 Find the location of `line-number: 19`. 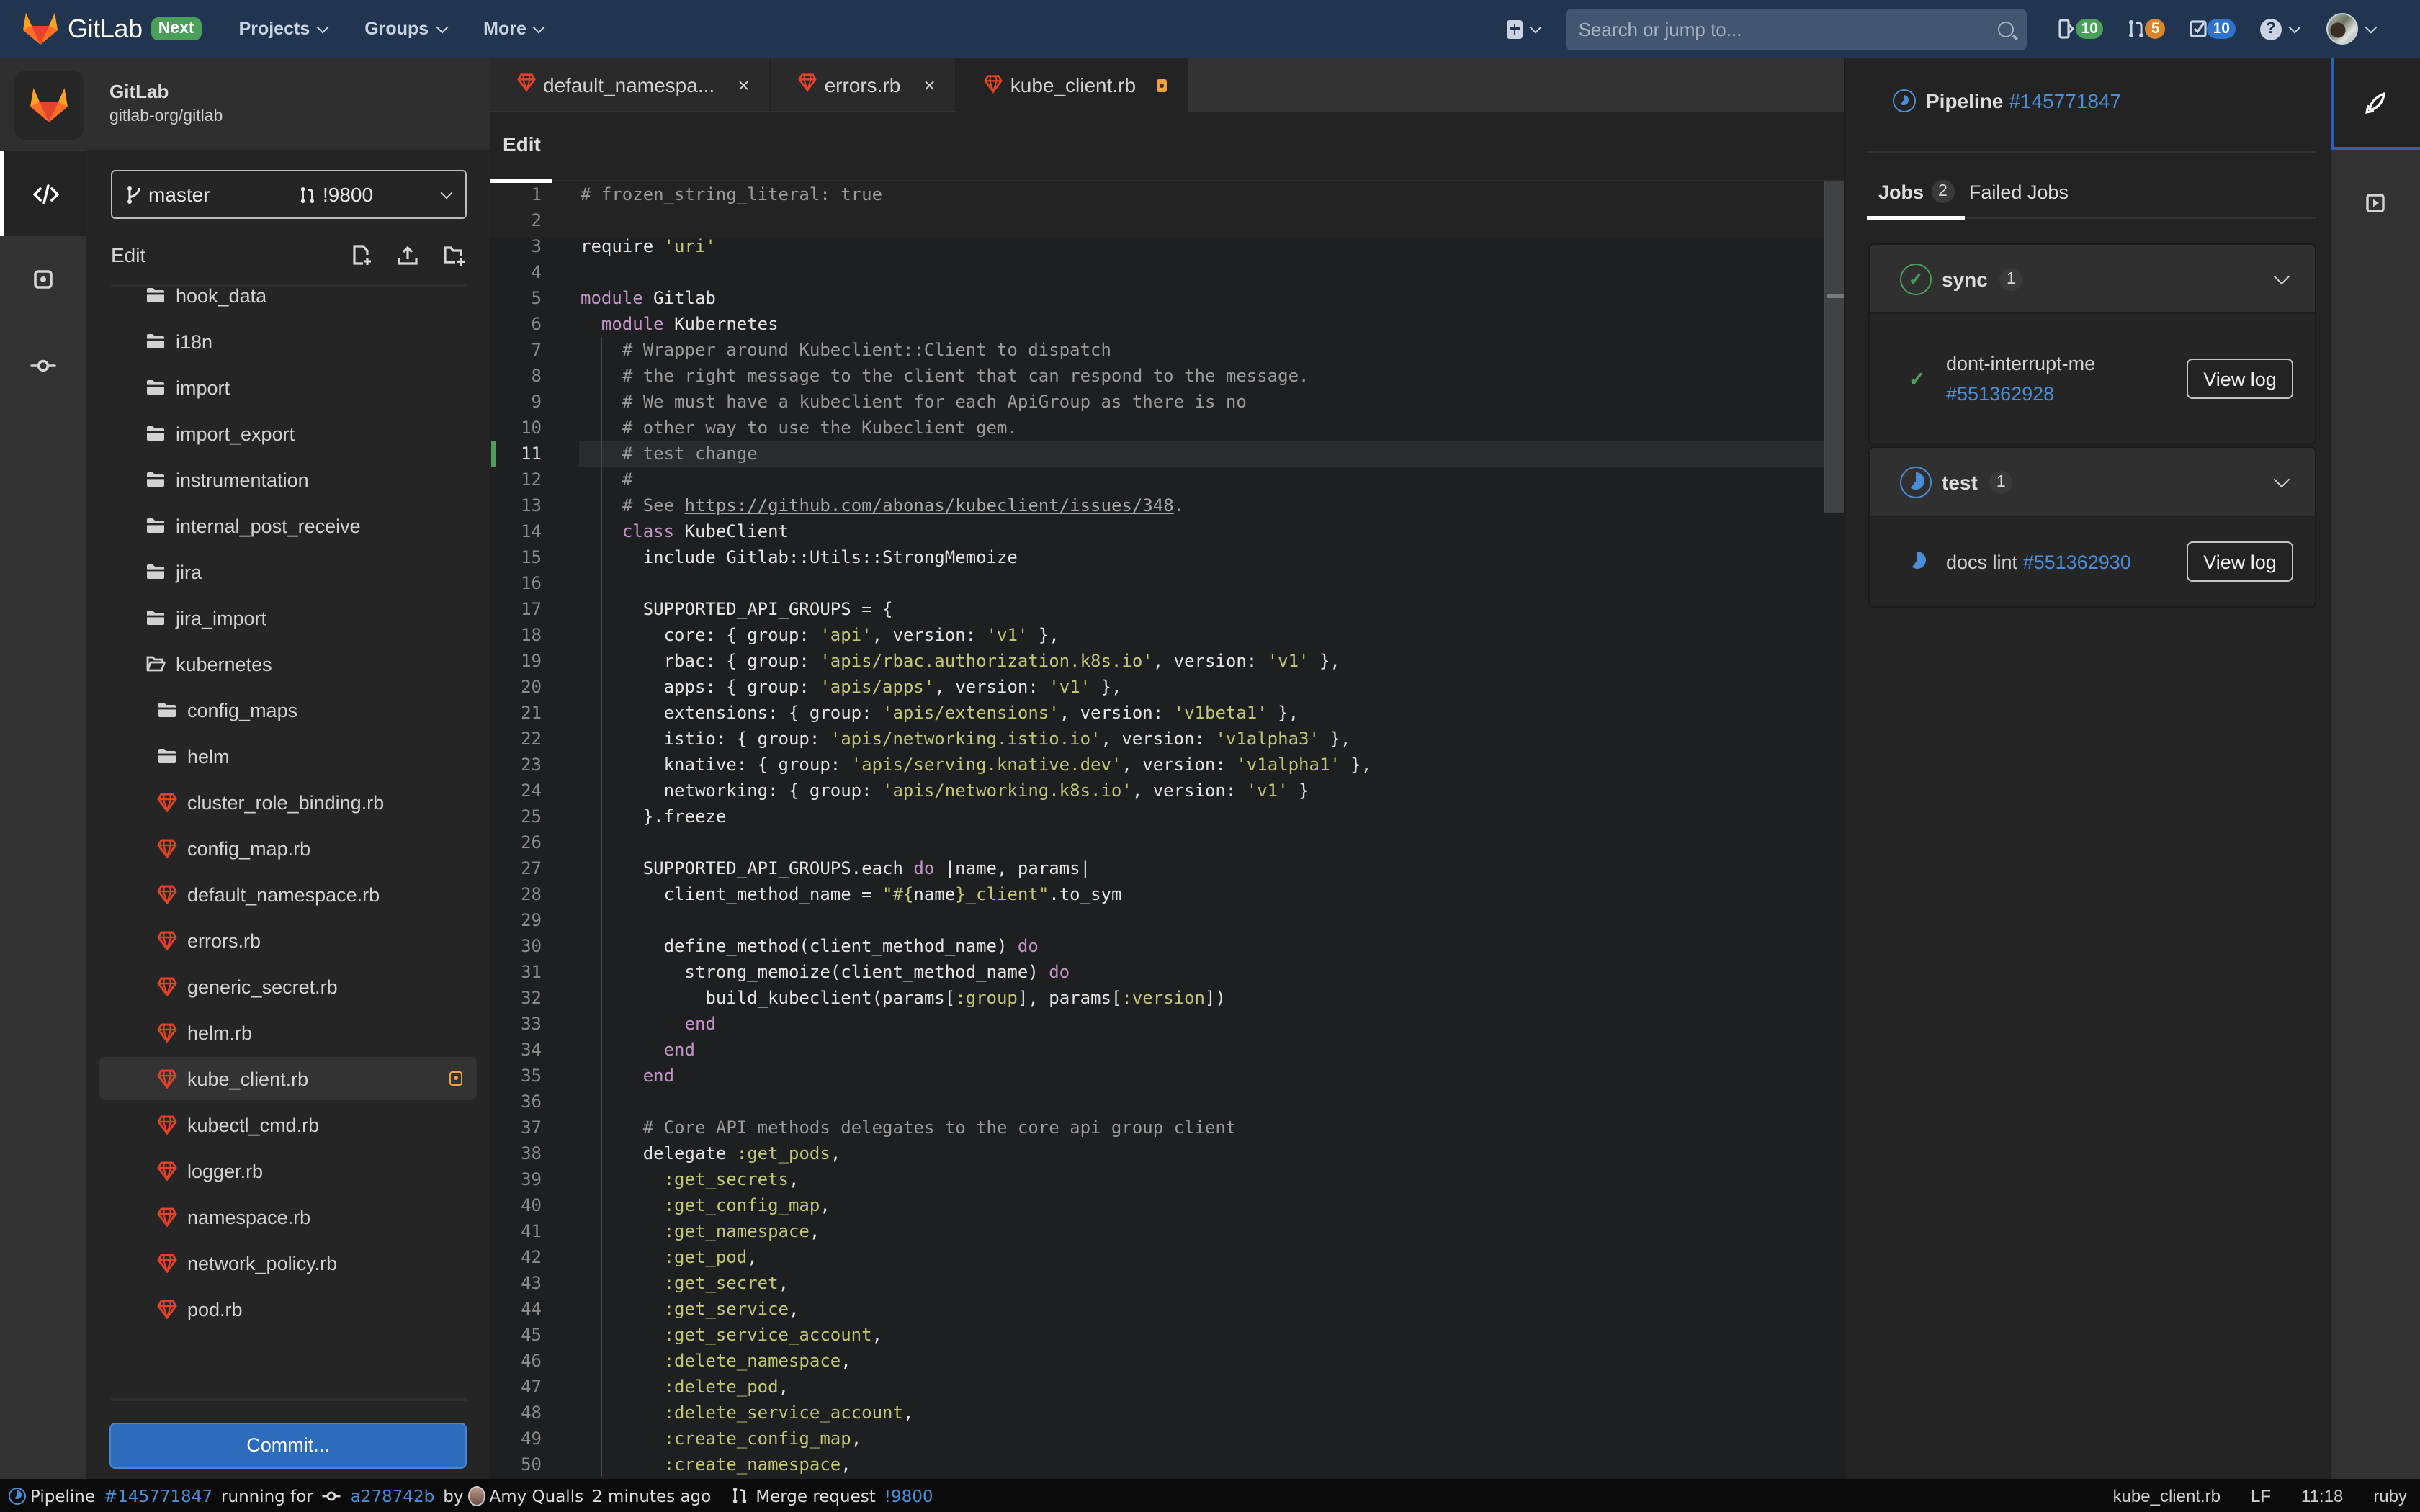

line-number: 19 is located at coordinates (531, 661).